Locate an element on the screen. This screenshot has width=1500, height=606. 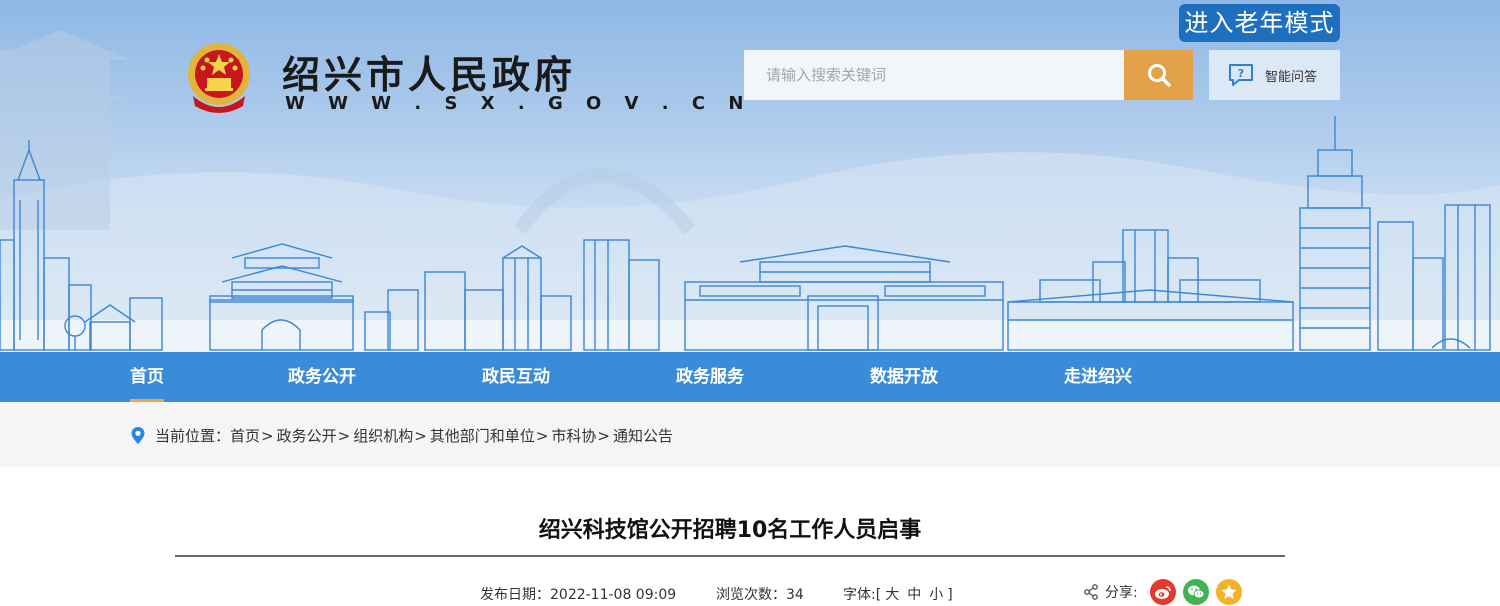
font-size-large: 大 is located at coordinates (892, 595).